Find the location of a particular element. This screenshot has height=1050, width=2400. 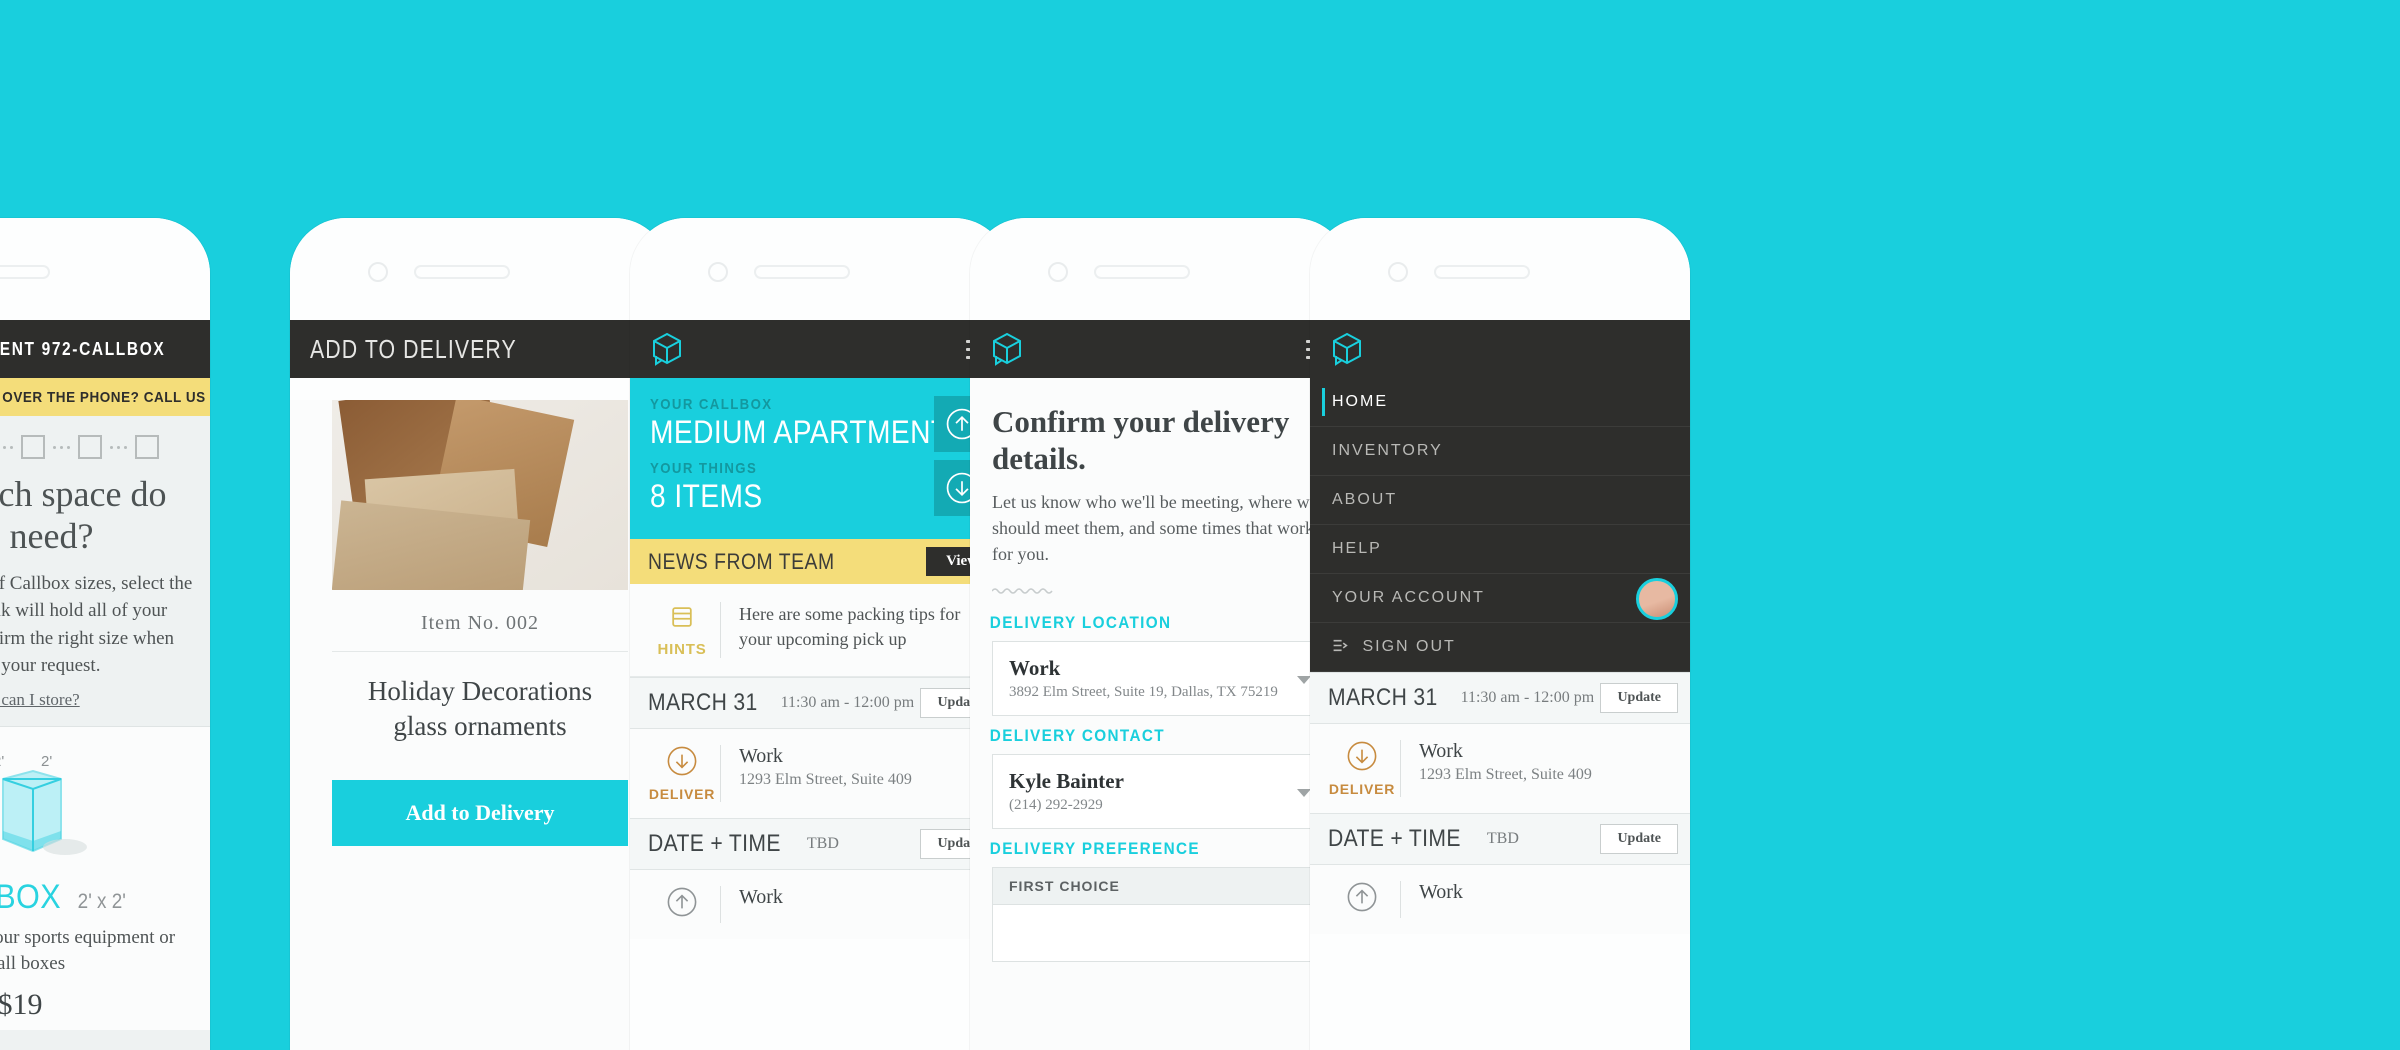

first-choice-field is located at coordinates (1160, 933).